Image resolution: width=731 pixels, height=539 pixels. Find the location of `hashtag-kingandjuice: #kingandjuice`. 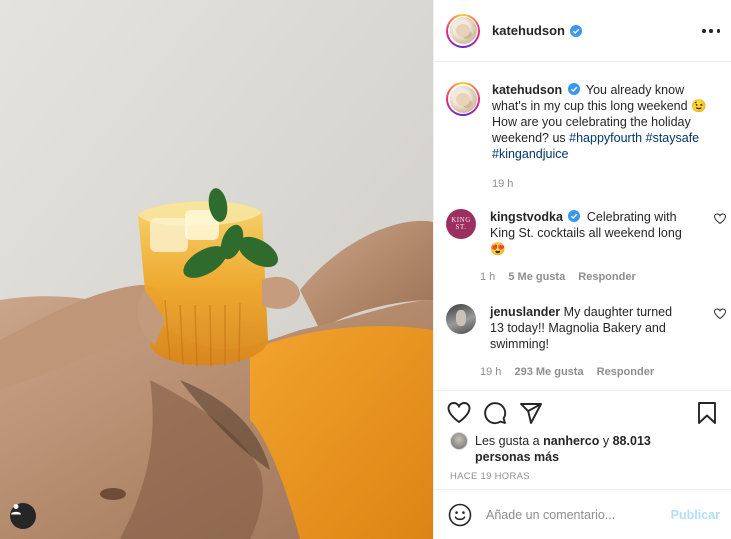

hashtag-kingandjuice: #kingandjuice is located at coordinates (530, 154).